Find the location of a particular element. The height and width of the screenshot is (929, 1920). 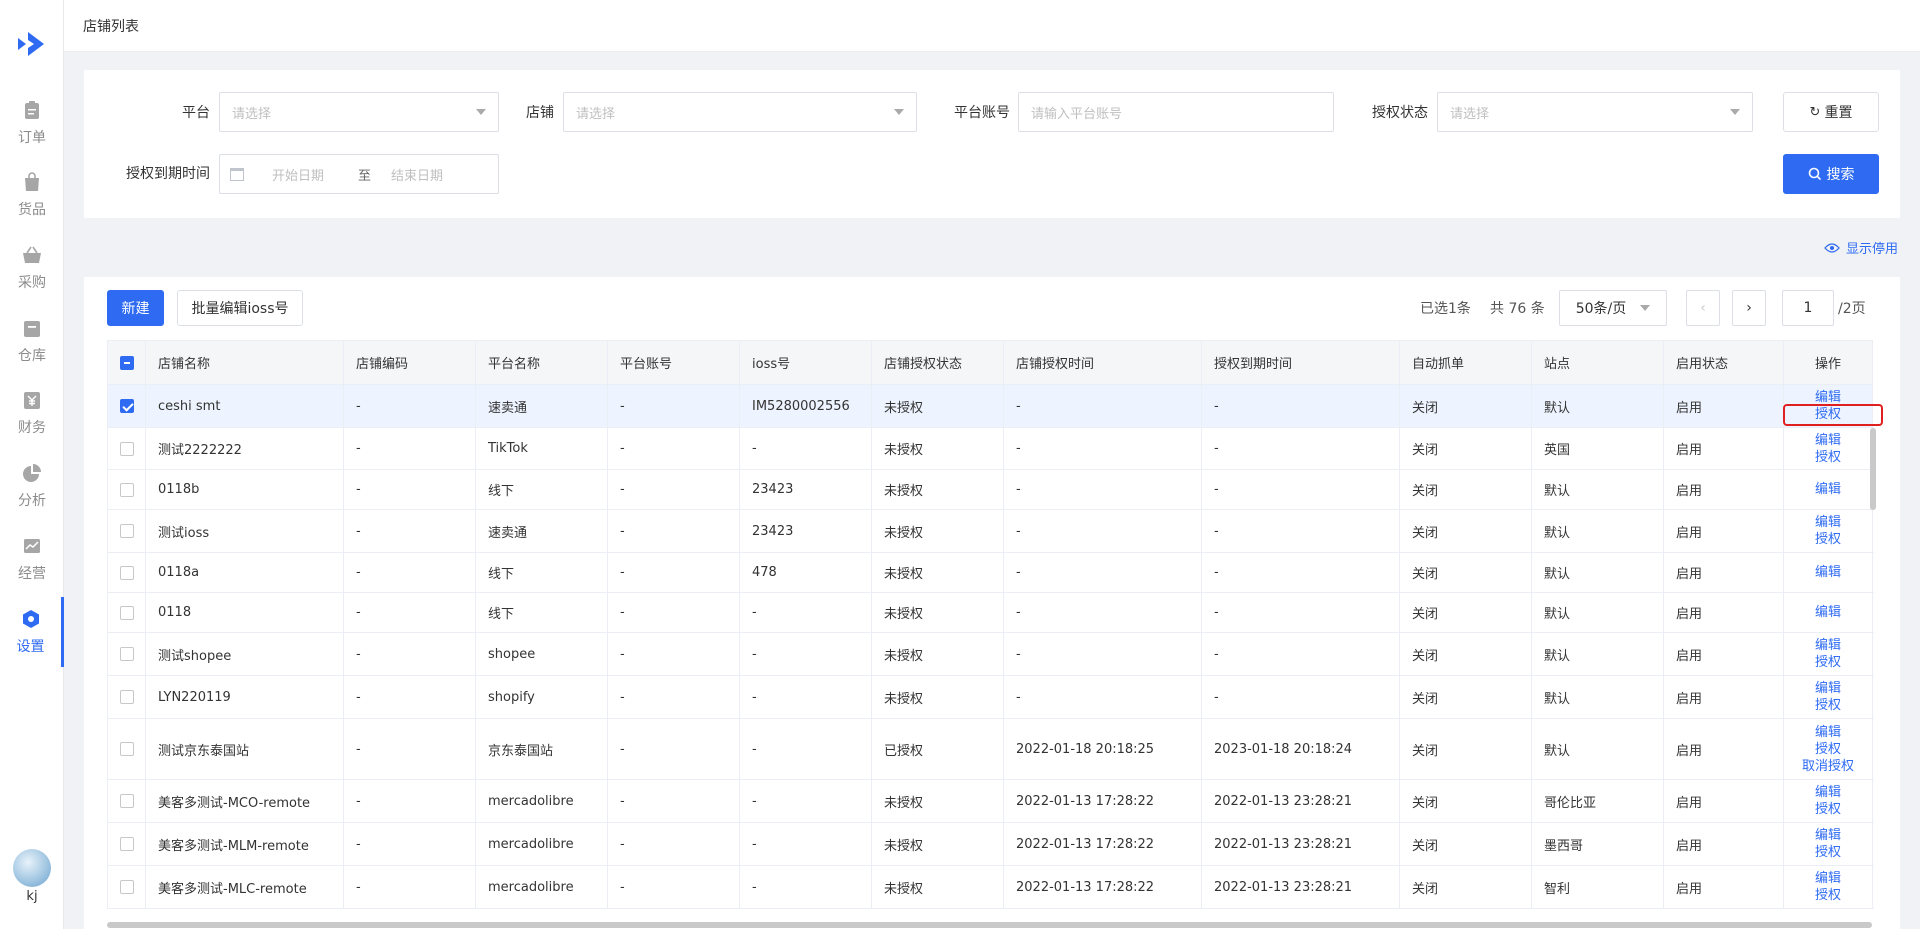

next-page-button: › is located at coordinates (1749, 308).